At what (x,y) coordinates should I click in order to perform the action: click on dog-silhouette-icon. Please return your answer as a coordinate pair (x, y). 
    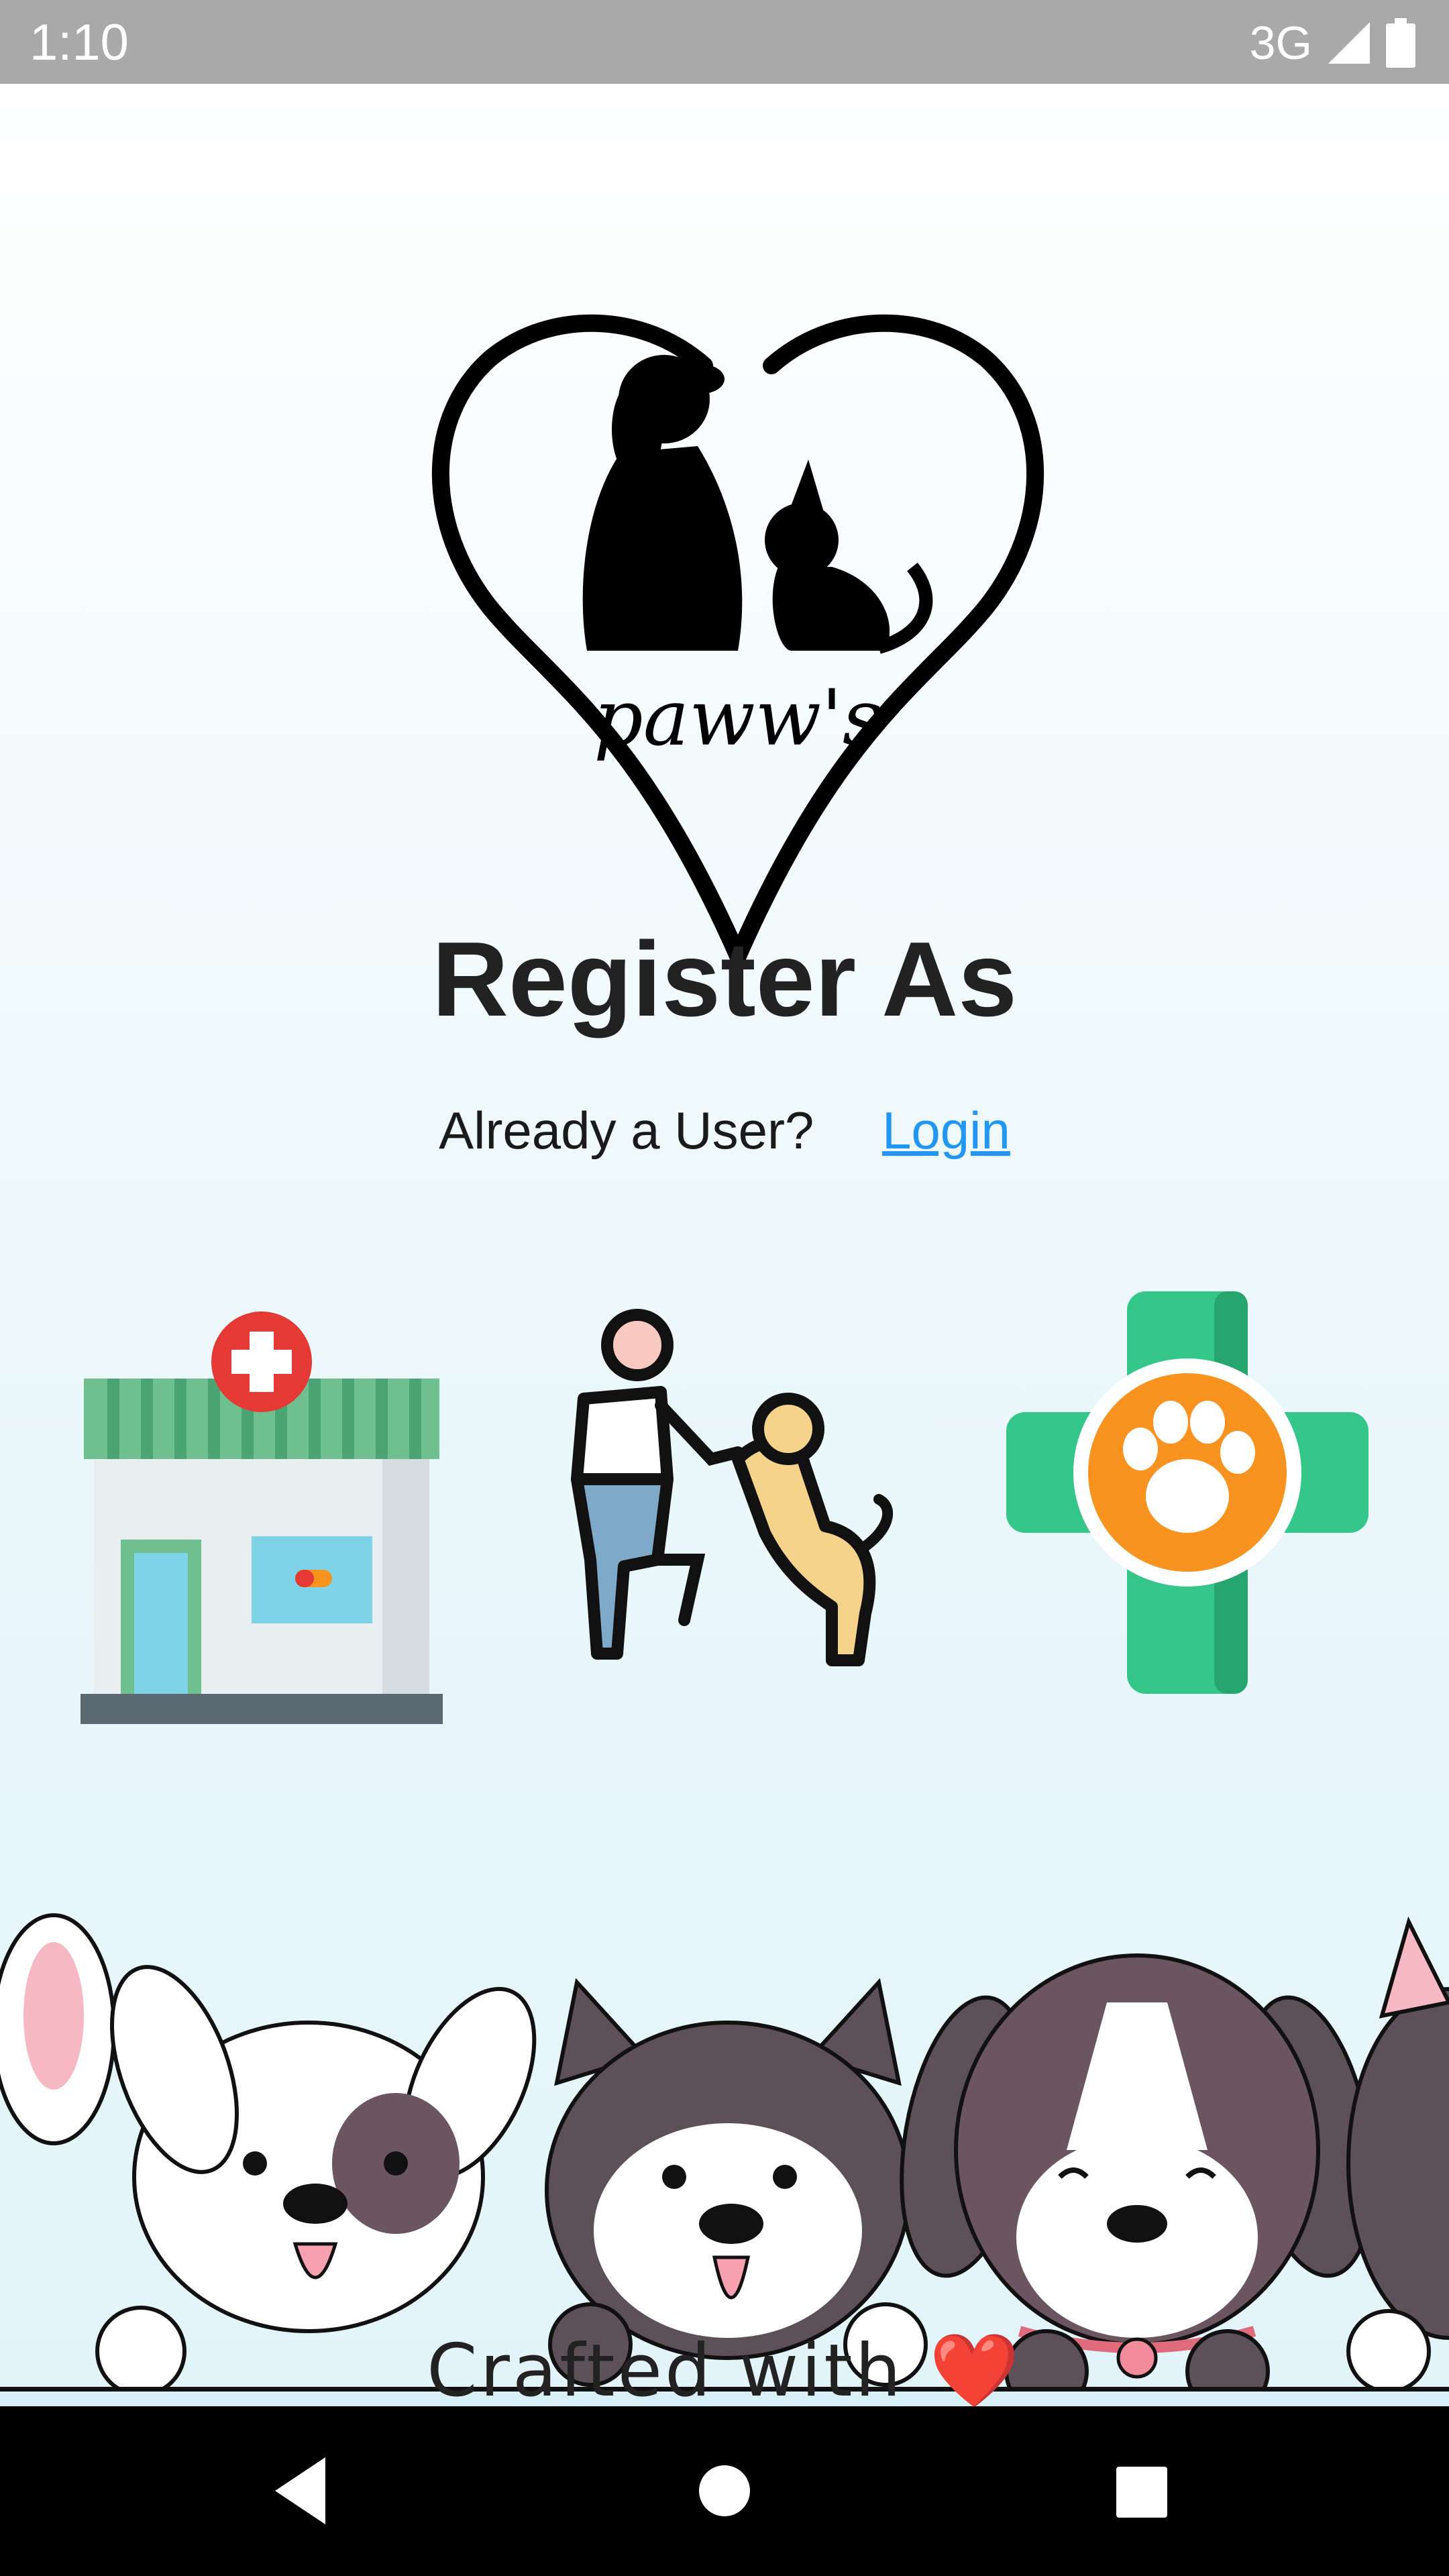
    Looking at the image, I should click on (662, 503).